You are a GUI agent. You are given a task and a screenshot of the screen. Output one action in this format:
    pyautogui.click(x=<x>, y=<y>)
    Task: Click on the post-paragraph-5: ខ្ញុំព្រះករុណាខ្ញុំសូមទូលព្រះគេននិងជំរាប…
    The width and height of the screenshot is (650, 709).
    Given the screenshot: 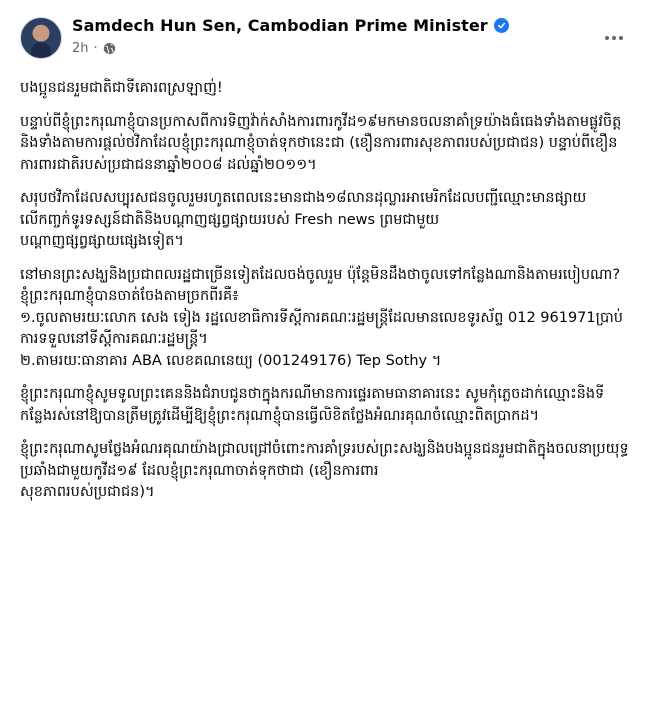 What is the action you would take?
    pyautogui.click(x=312, y=405)
    